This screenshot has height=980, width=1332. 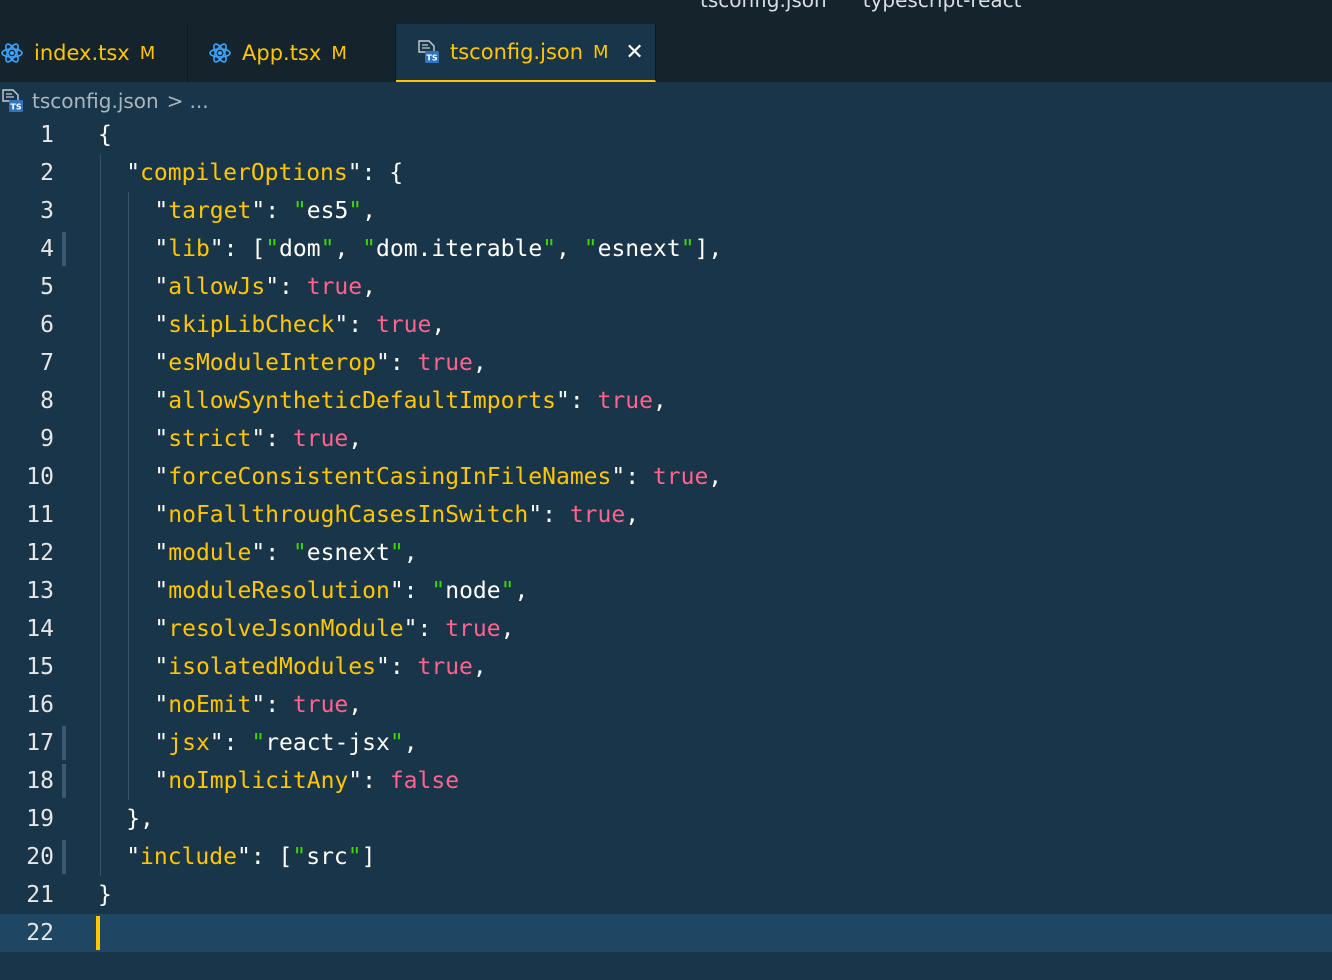 What do you see at coordinates (47, 439) in the screenshot?
I see `line-number: 9` at bounding box center [47, 439].